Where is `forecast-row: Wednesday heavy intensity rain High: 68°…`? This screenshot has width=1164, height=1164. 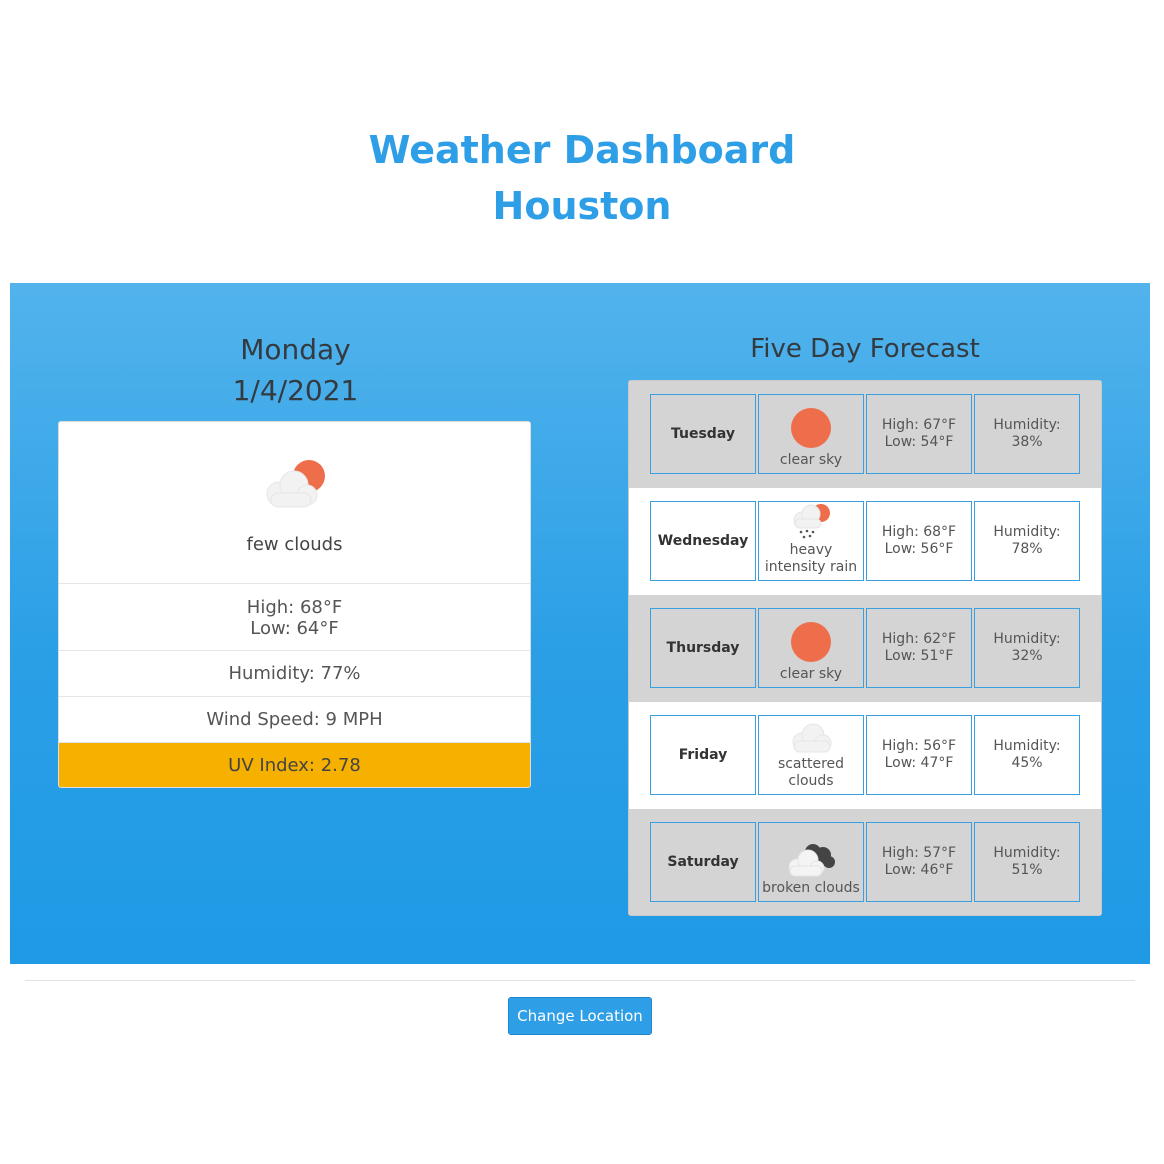 forecast-row: Wednesday heavy intensity rain High: 68°… is located at coordinates (865, 541).